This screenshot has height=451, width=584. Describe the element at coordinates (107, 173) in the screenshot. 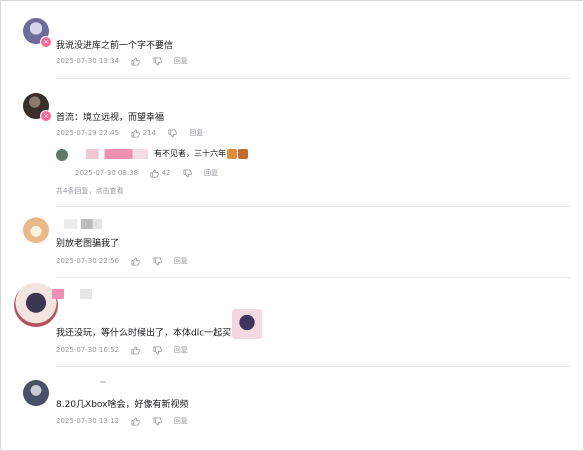

I see `sub-reply-time: 2025-07-30 08:38` at that location.